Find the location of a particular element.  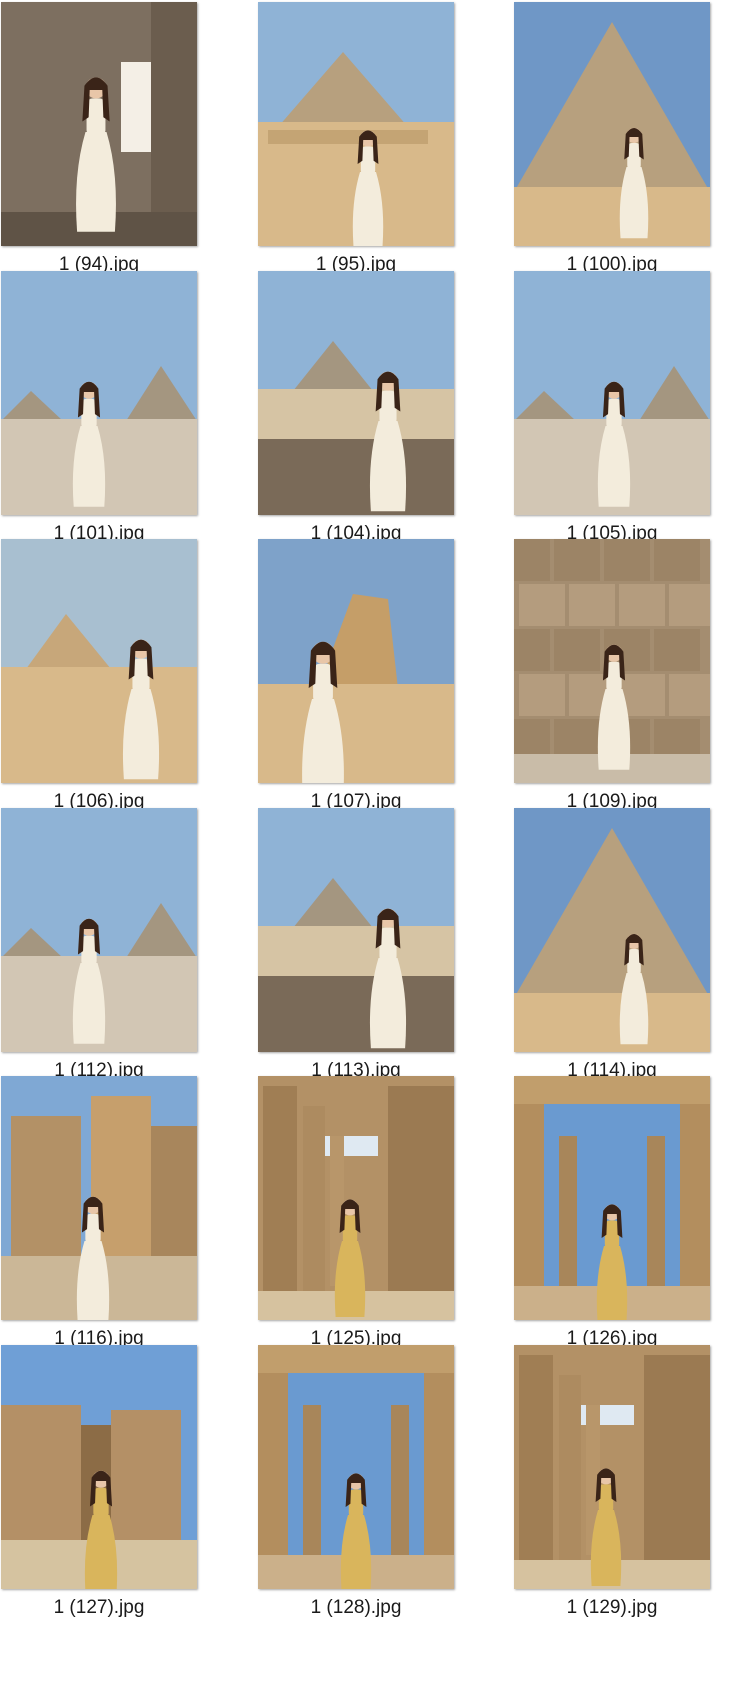

file-thumbnail-item: 1 (105).jpg is located at coordinates (613, 416).